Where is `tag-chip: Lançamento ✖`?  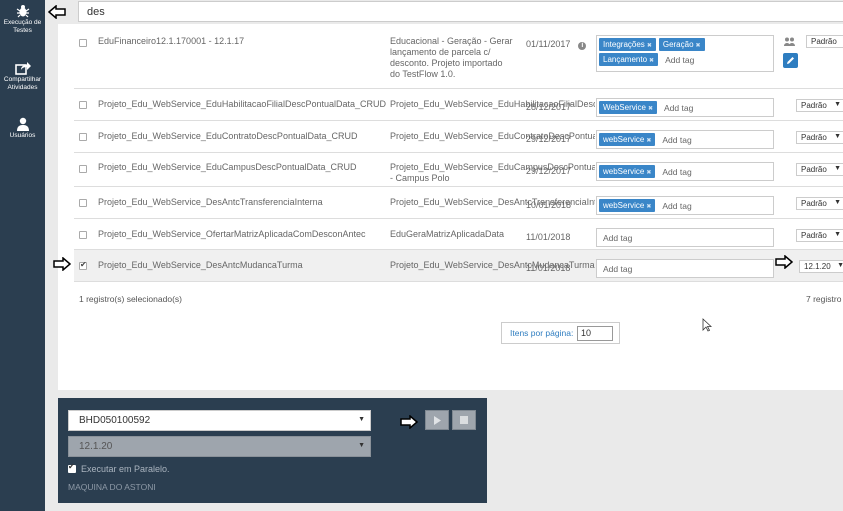
tag-chip: Lançamento ✖ is located at coordinates (629, 59).